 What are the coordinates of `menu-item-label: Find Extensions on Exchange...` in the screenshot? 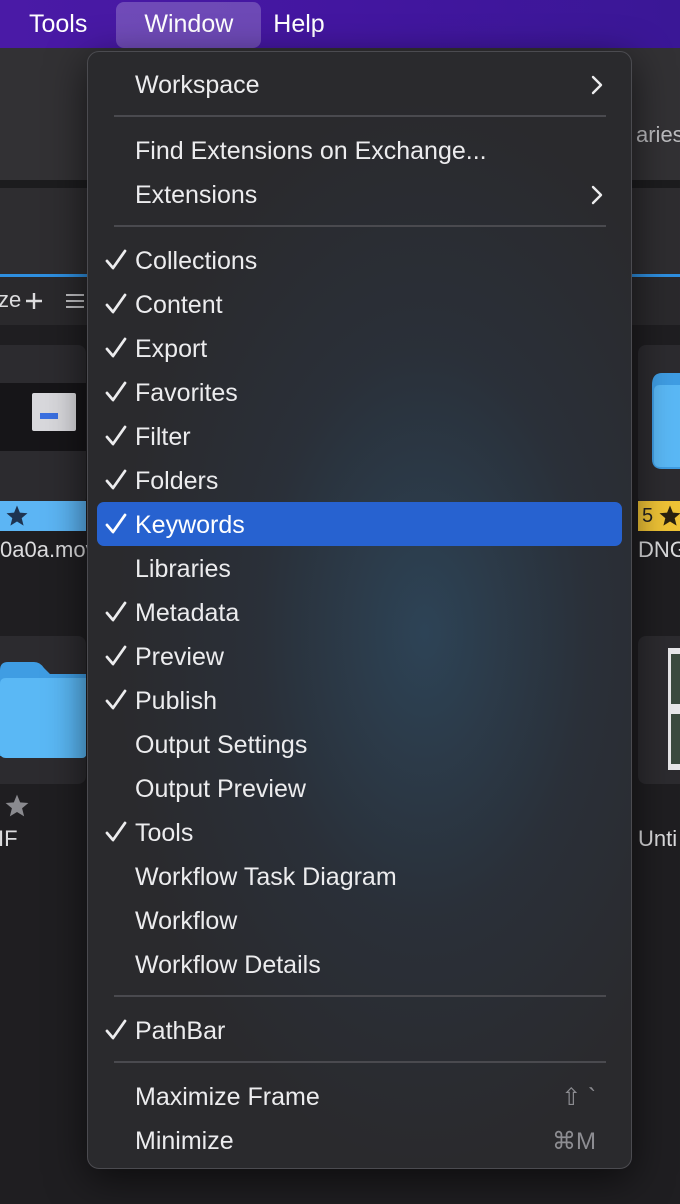 It's located at (311, 151).